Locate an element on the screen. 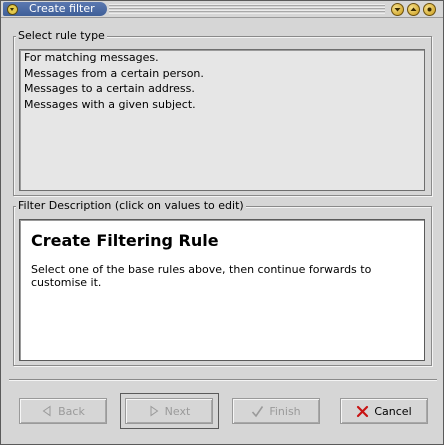 Image resolution: width=444 pixels, height=445 pixels. title-tab: Create filter is located at coordinates (55, 9).